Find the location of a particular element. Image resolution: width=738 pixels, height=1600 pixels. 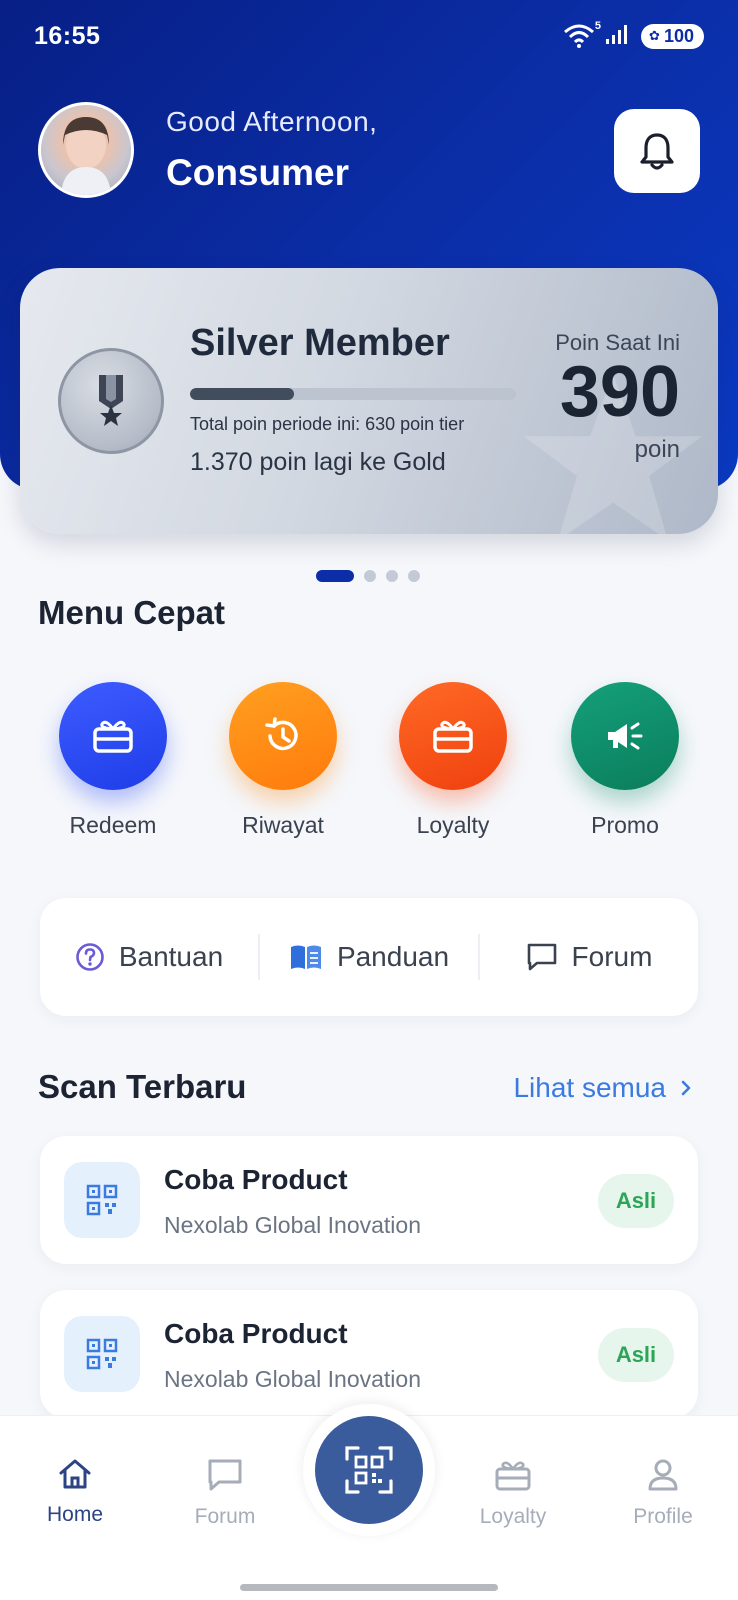

quick-menu-redeem: Redeem is located at coordinates (113, 760).